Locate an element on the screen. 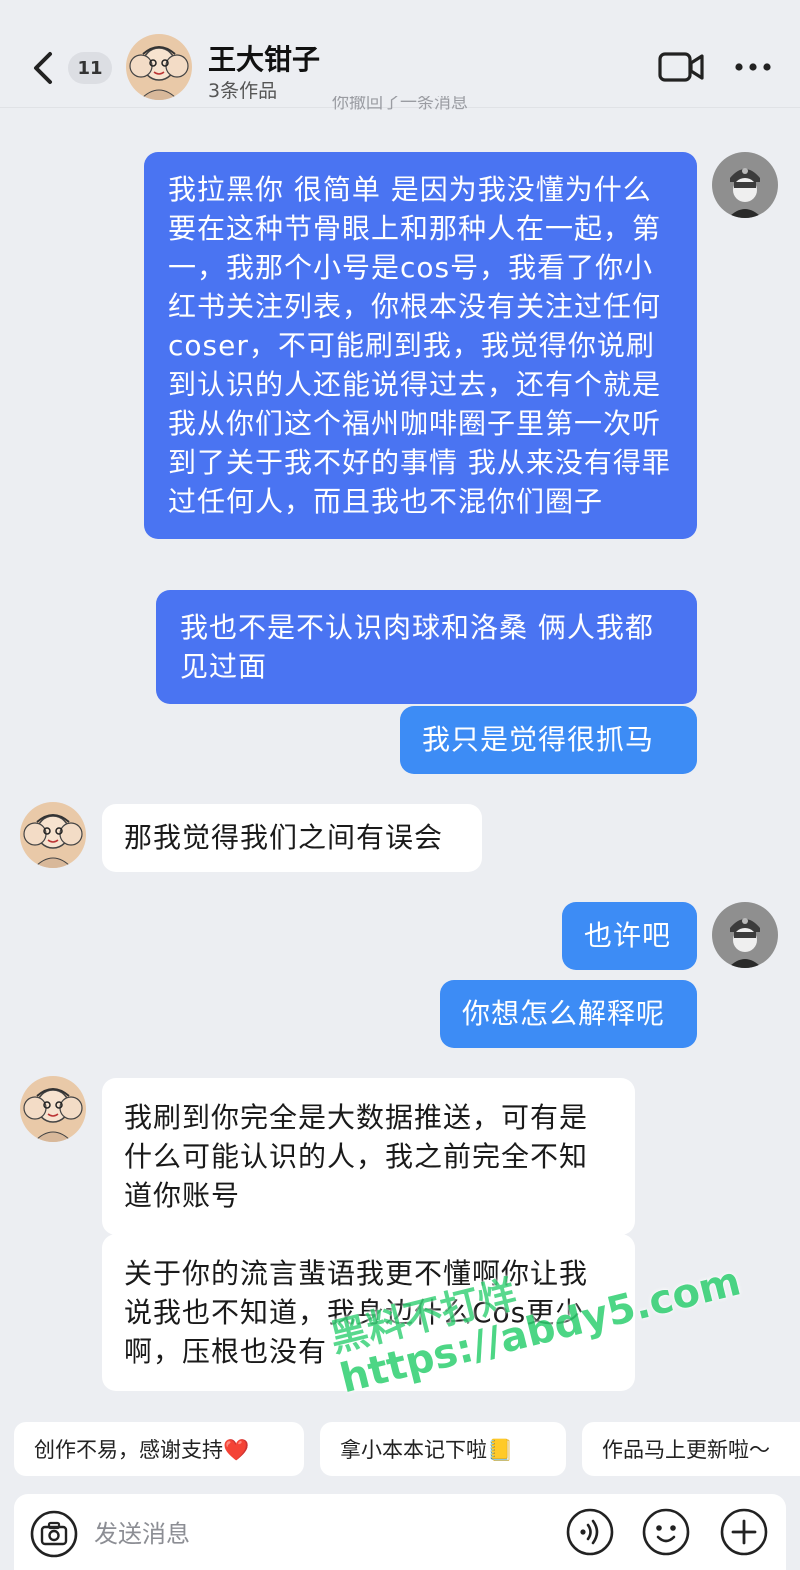  quick-reply-chip: 拿小本本记下啦📒 is located at coordinates (443, 1449).